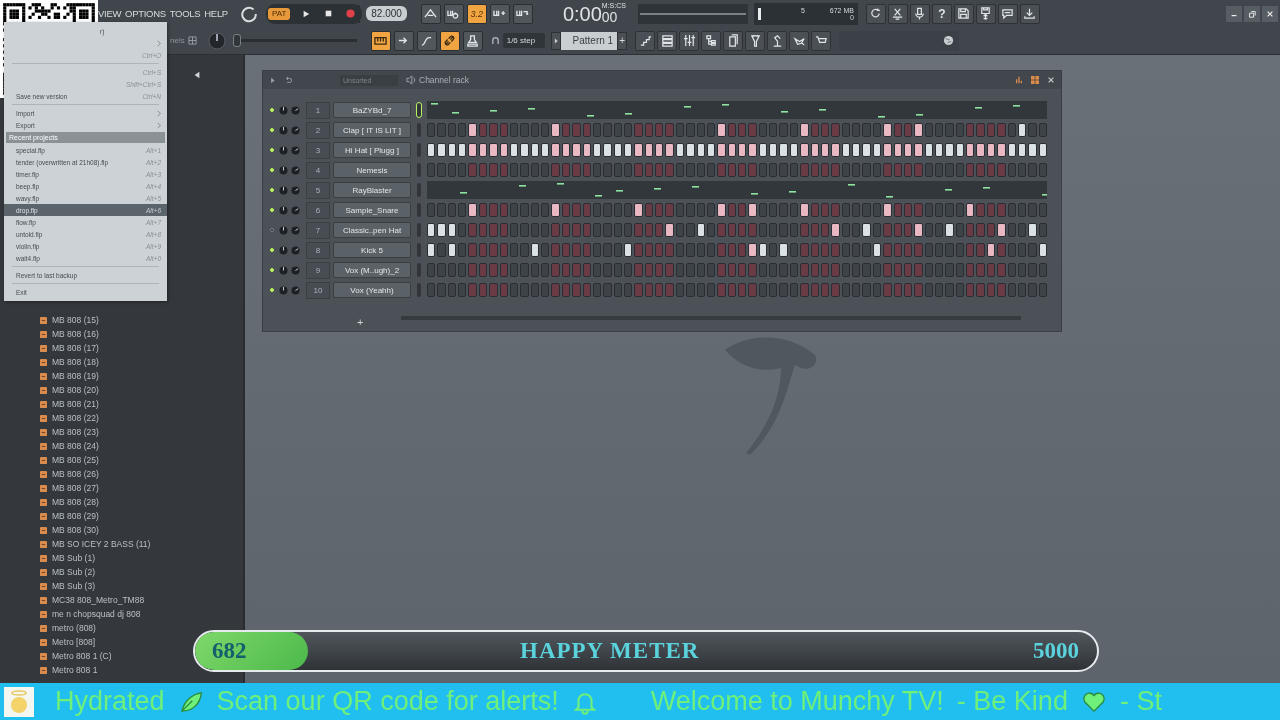 Image resolution: width=1280 pixels, height=720 pixels. What do you see at coordinates (75, 488) in the screenshot?
I see `browser-item: MB 808 (27)` at bounding box center [75, 488].